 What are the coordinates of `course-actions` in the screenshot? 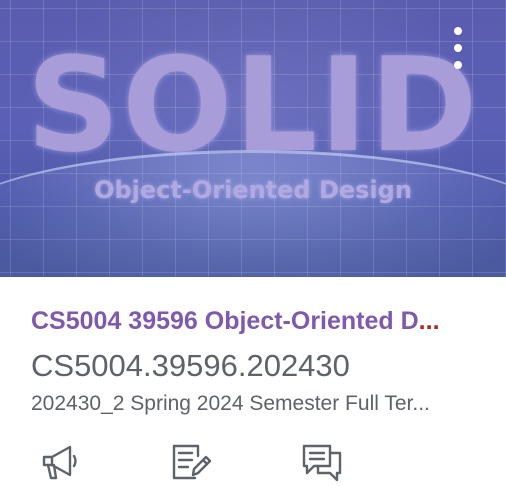 It's located at (200, 464).